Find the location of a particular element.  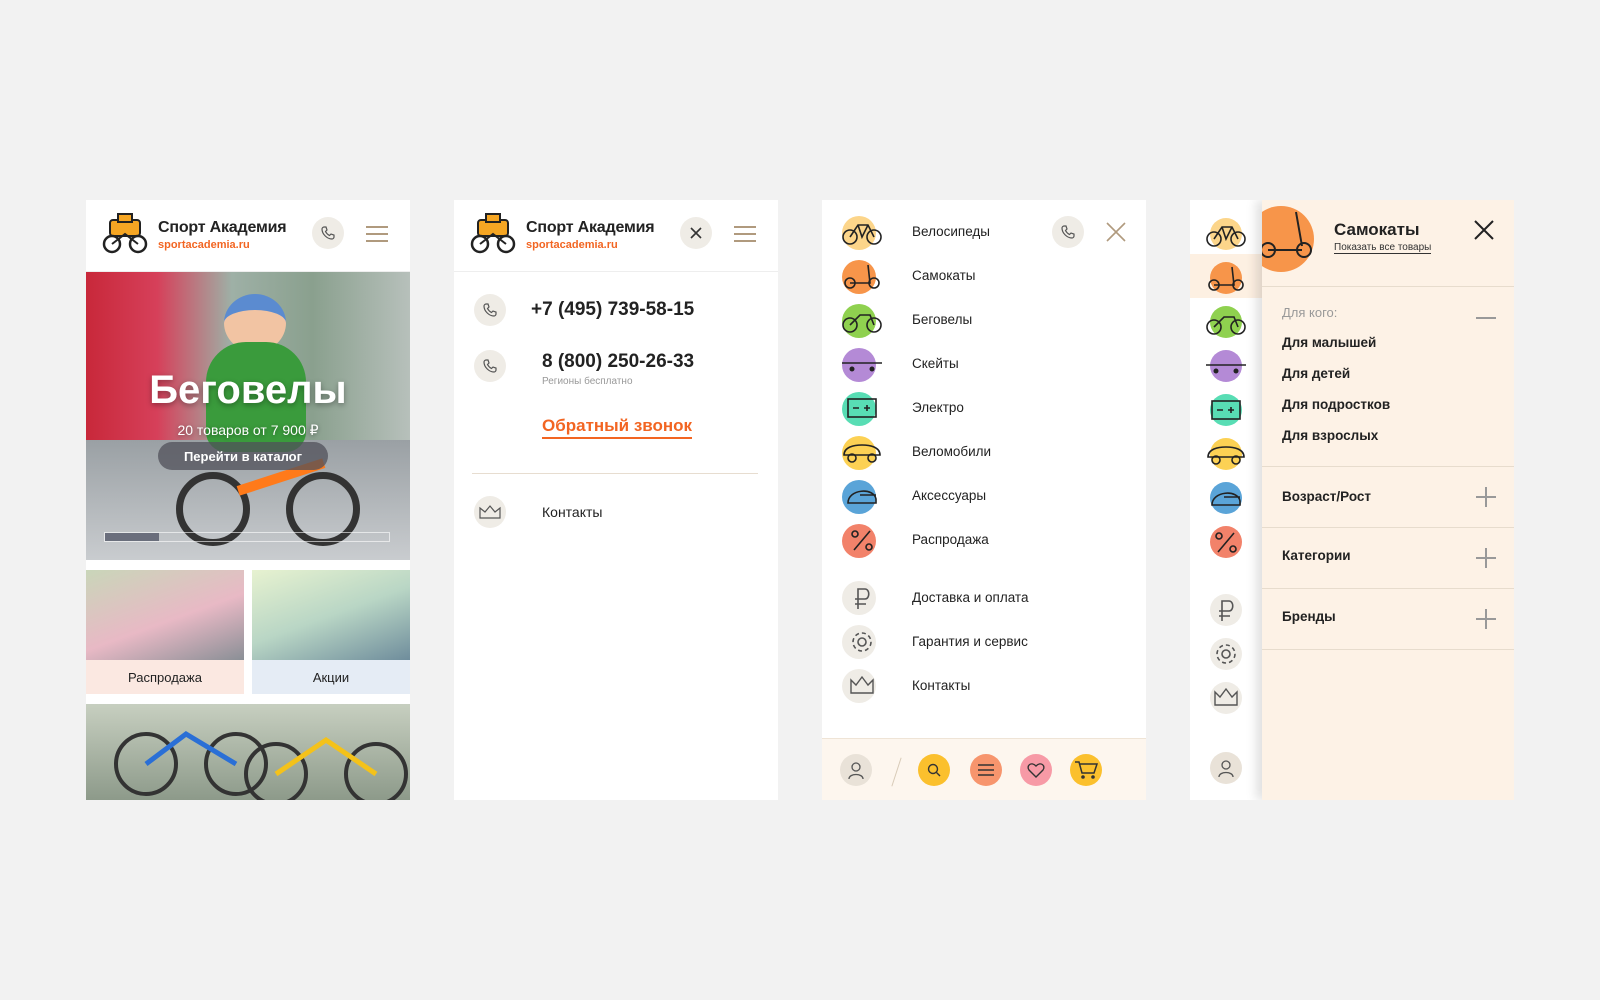

option-teens: Для подростков is located at coordinates (1336, 404).